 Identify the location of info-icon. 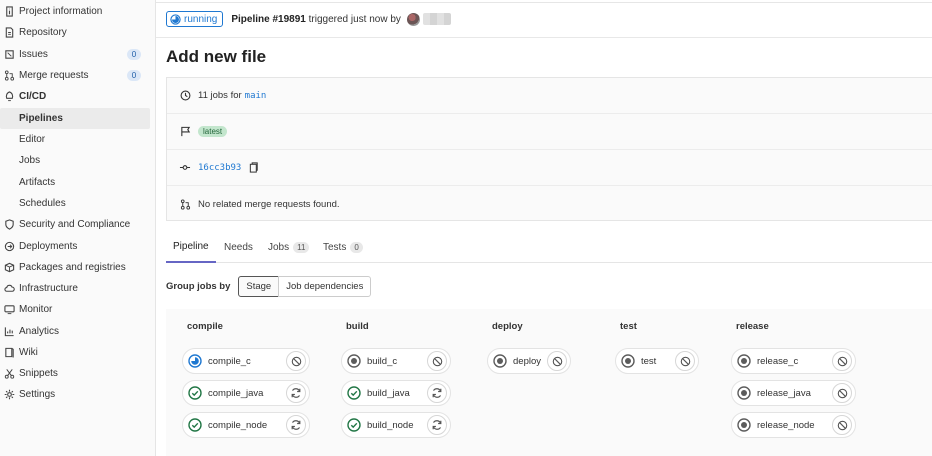
(9, 12).